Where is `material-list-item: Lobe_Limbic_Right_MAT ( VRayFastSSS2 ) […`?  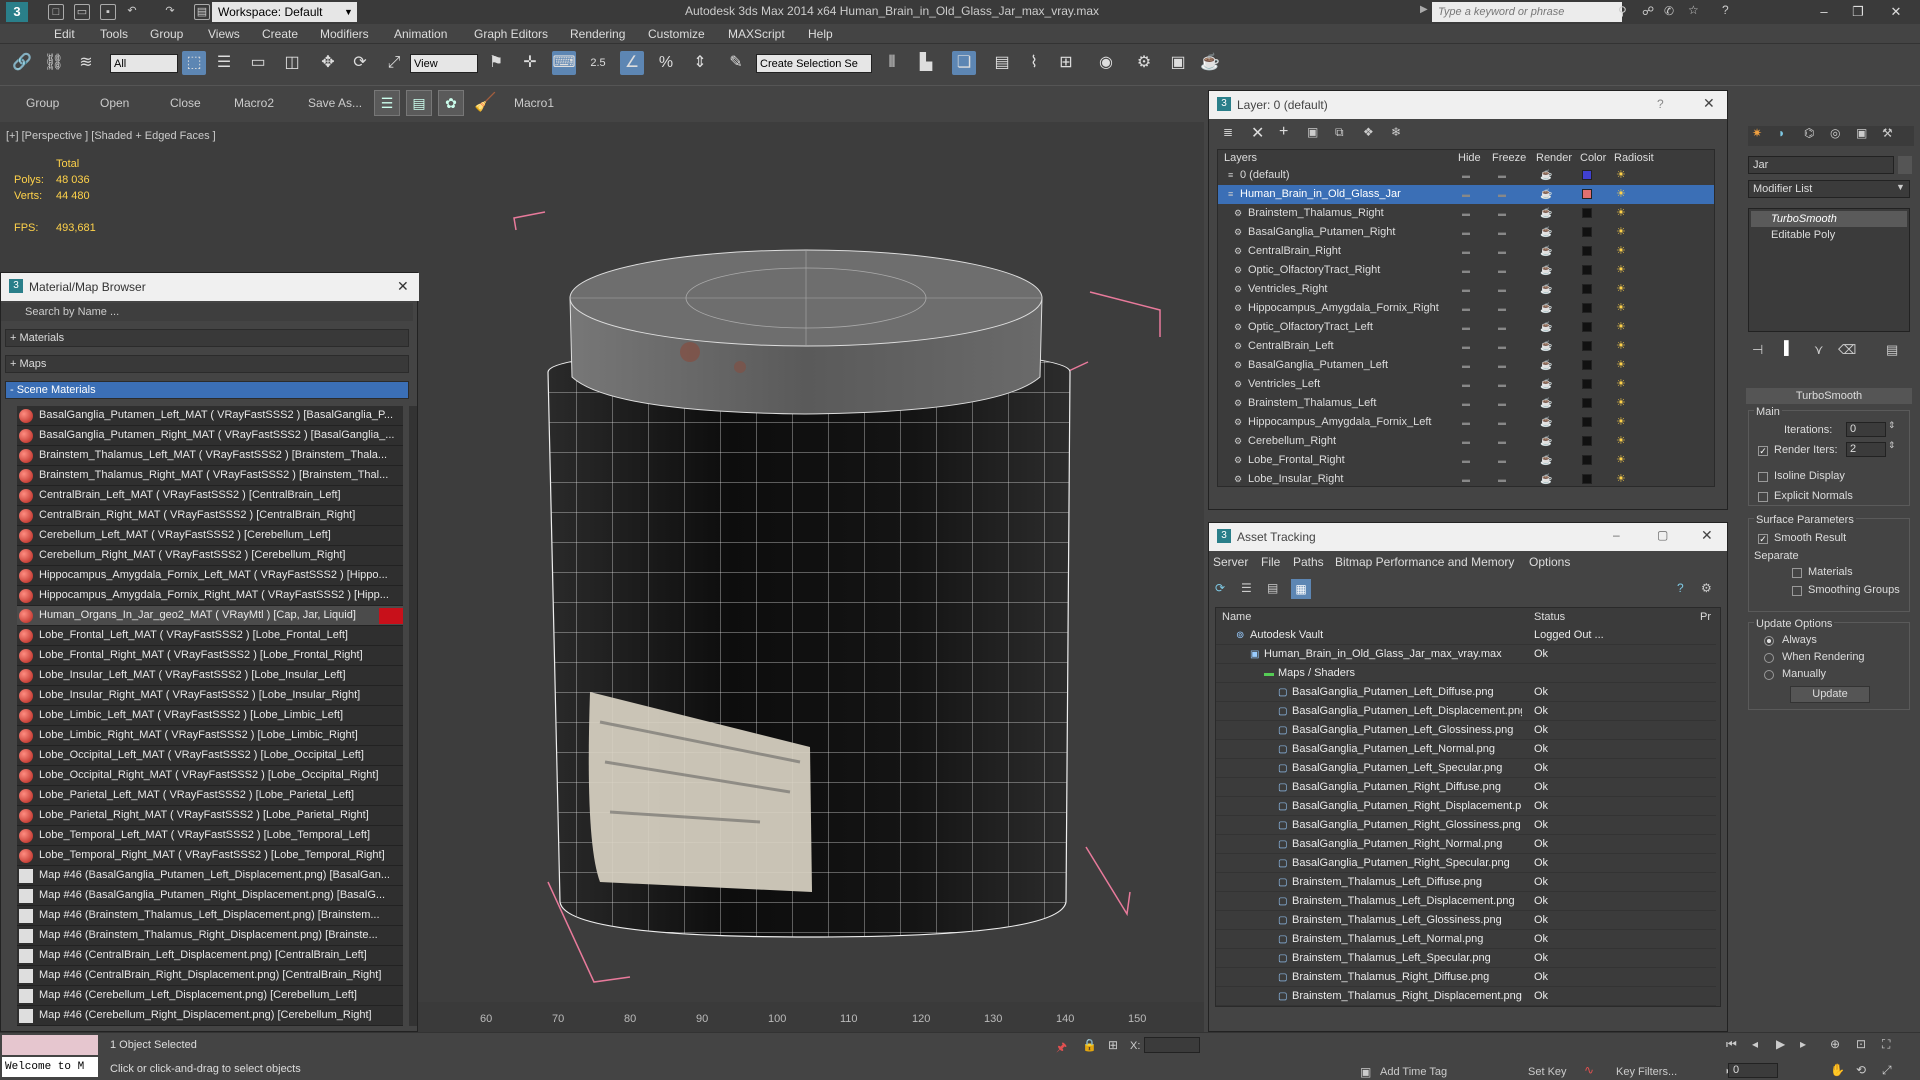 material-list-item: Lobe_Limbic_Right_MAT ( VRayFastSSS2 ) [… is located at coordinates (210, 736).